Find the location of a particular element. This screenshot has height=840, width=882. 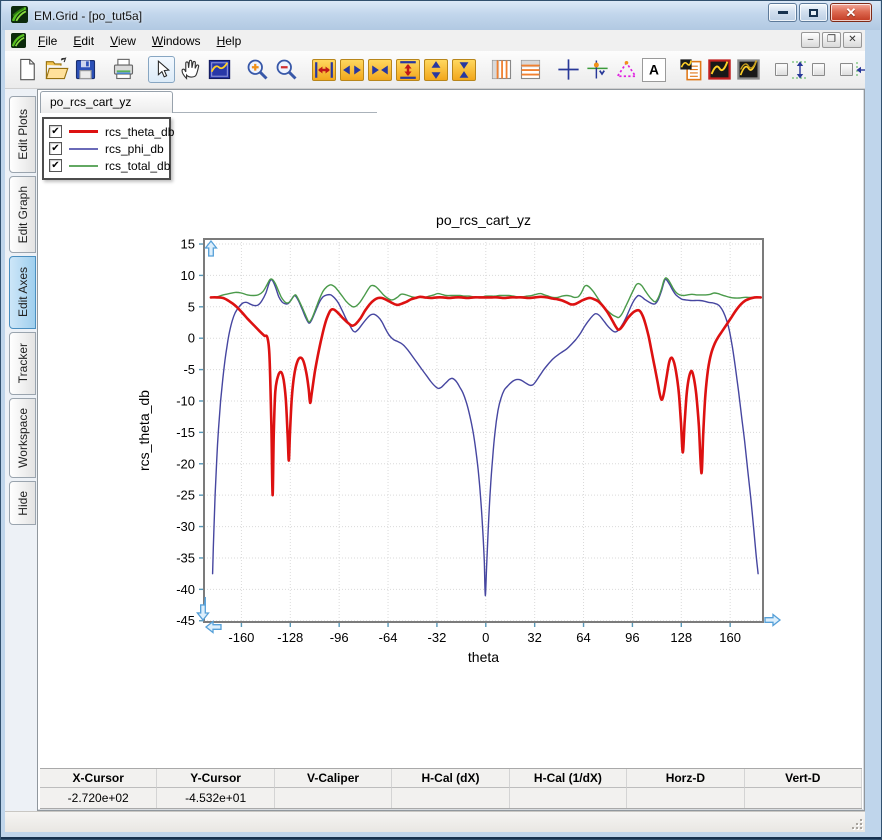

h-expand-button is located at coordinates (324, 69).